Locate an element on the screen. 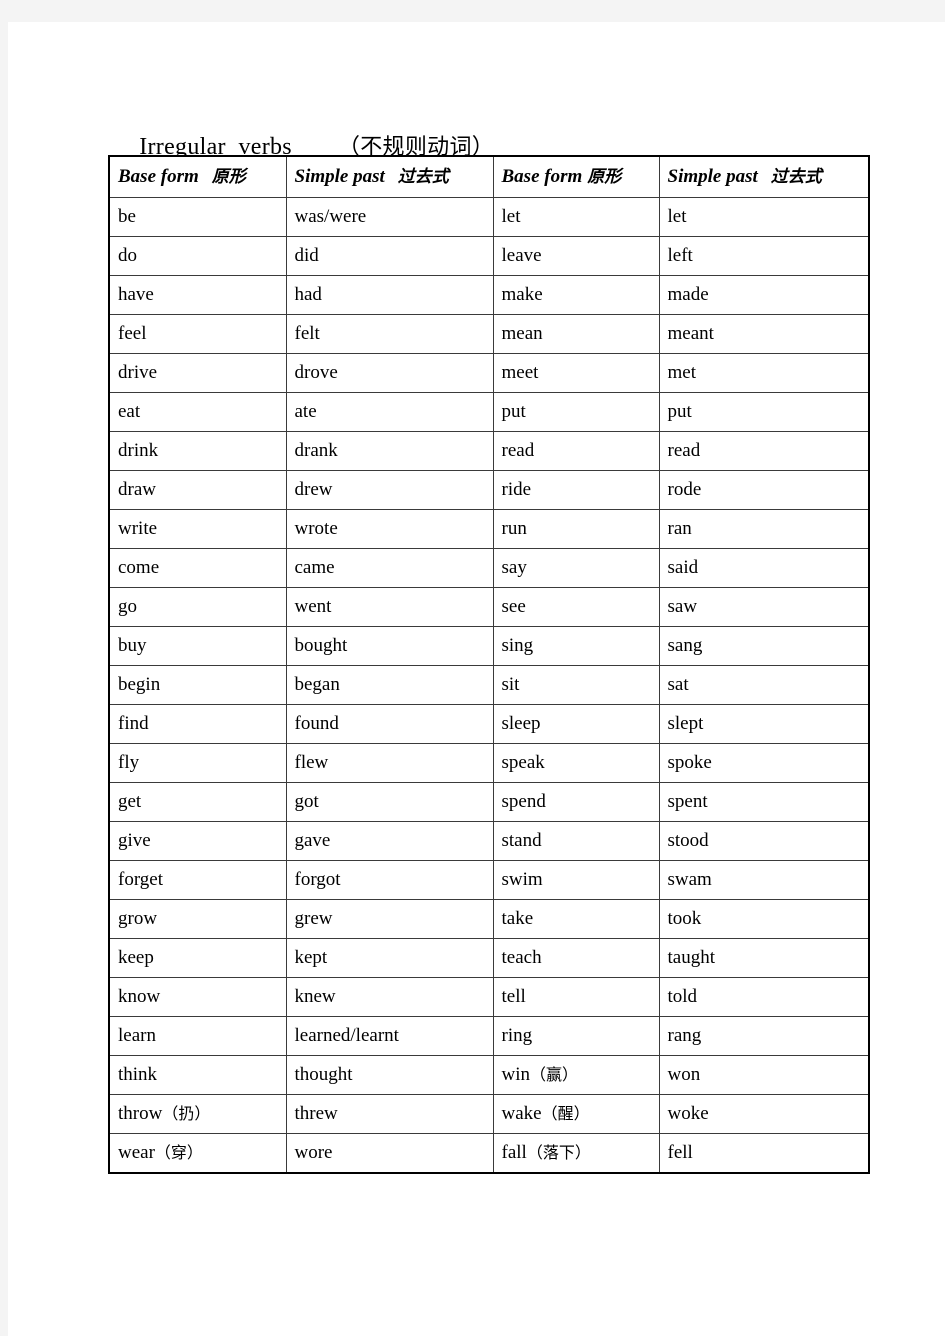 The image size is (945, 1336). verb-word: won is located at coordinates (684, 1074).